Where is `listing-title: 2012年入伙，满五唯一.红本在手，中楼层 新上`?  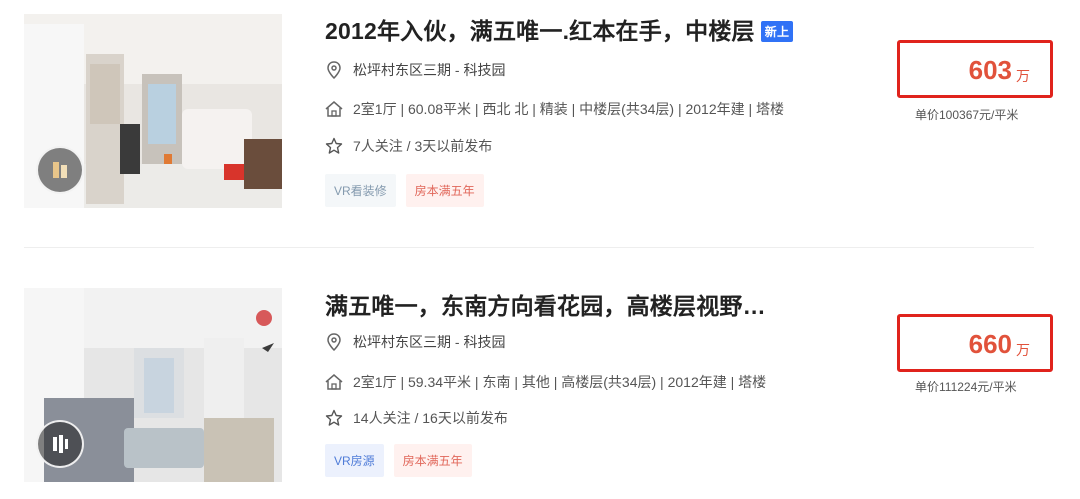
listing-title: 2012年入伙，满五唯一.红本在手，中楼层 新上 is located at coordinates (559, 29).